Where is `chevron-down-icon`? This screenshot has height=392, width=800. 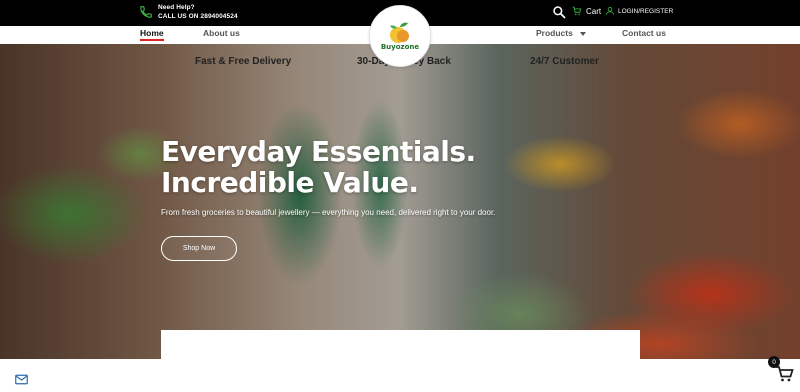
chevron-down-icon is located at coordinates (582, 33).